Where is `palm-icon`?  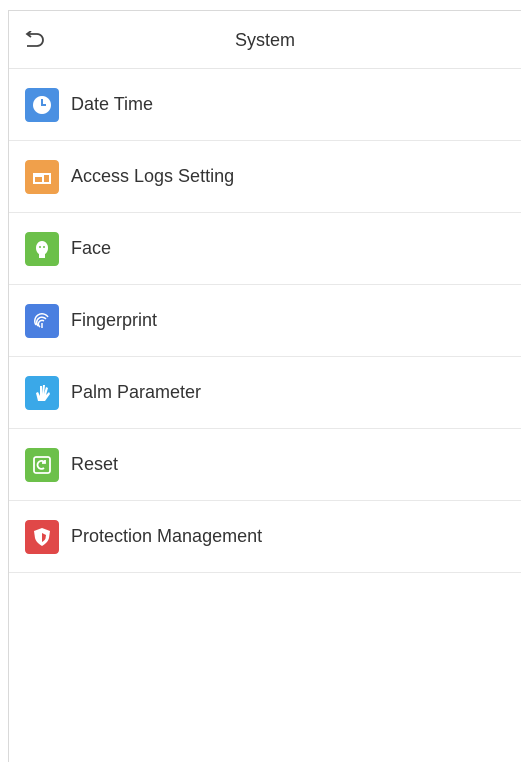
palm-icon is located at coordinates (42, 392).